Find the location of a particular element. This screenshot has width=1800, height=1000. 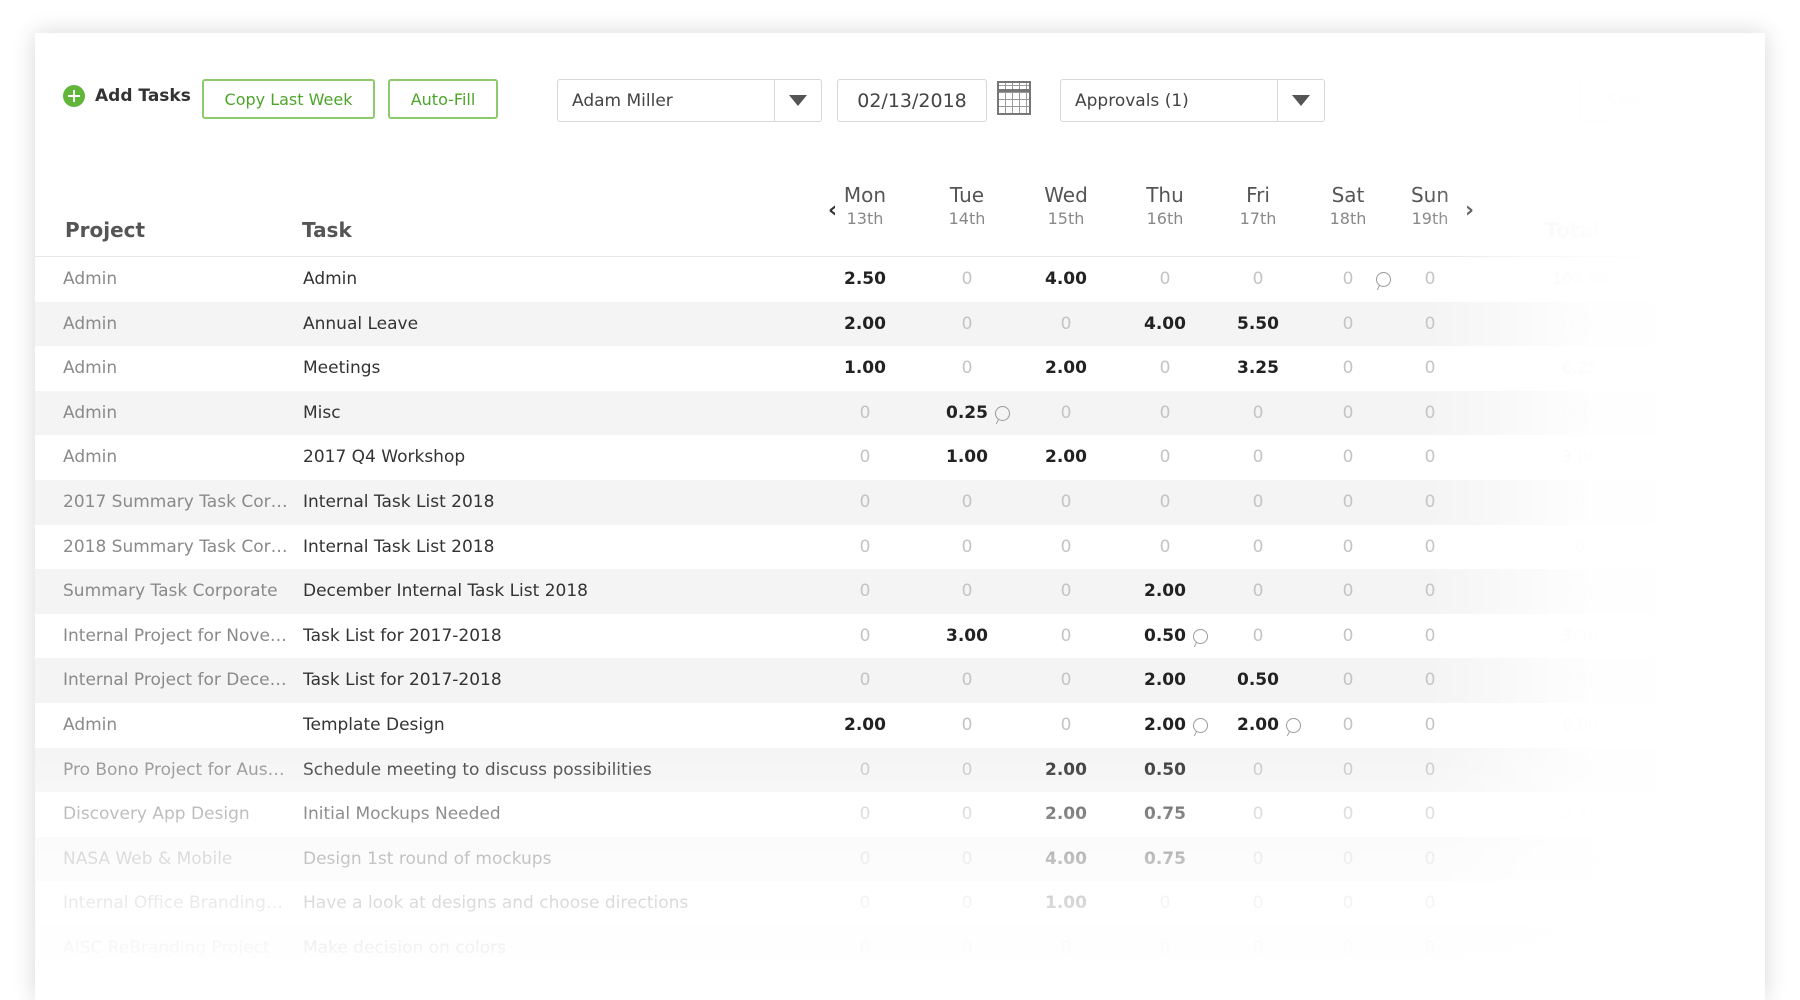

table-row: Admin Admin 2.50 0 4.00 0 0 0 0 103.50 is located at coordinates (900, 279).